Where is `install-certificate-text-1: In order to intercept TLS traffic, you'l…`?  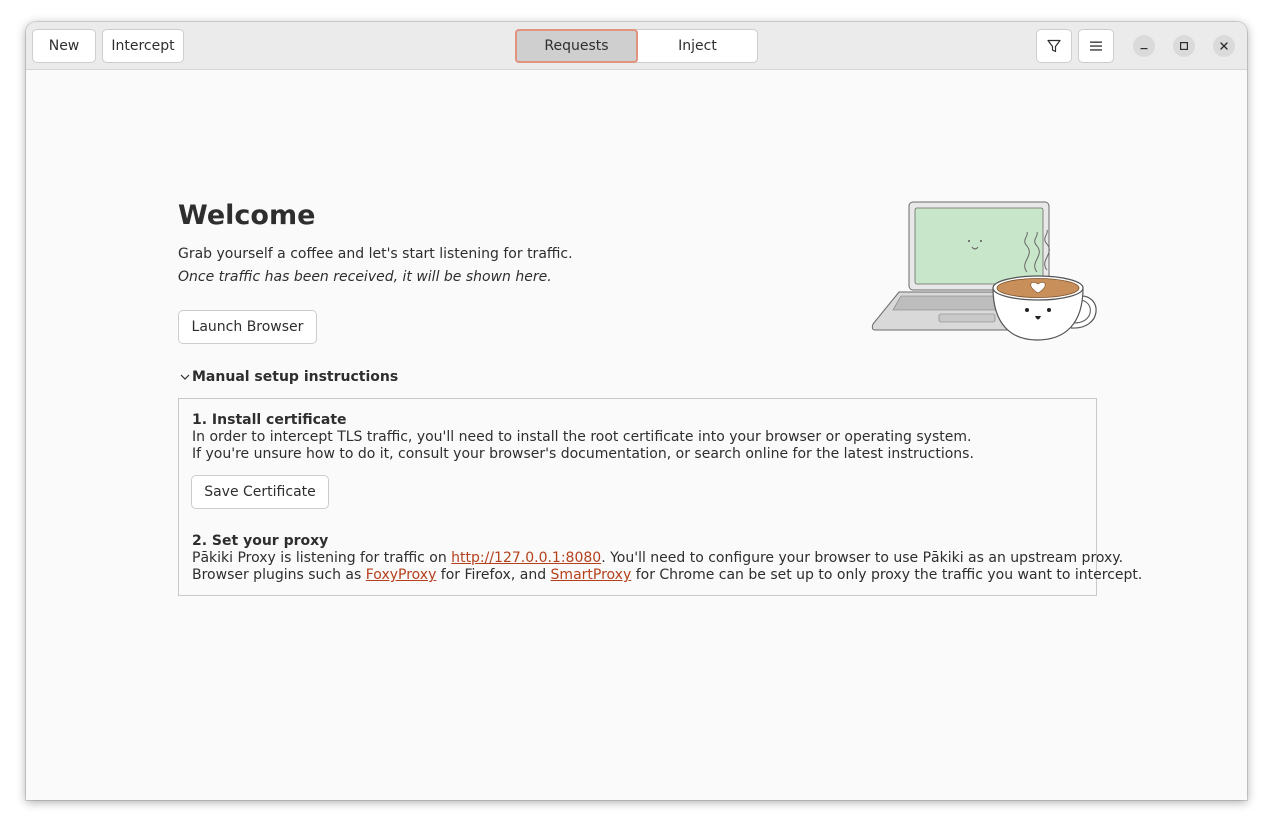
install-certificate-text-1: In order to intercept TLS traffic, you'l… is located at coordinates (582, 437).